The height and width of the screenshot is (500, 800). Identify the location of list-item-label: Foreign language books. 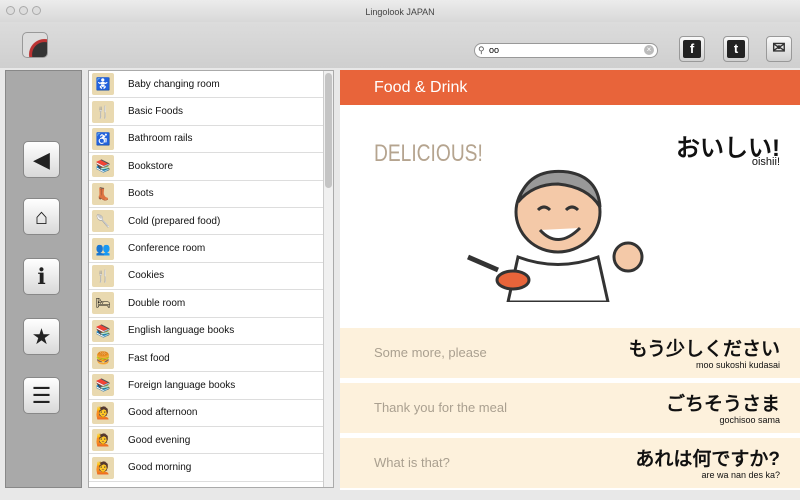
(182, 385).